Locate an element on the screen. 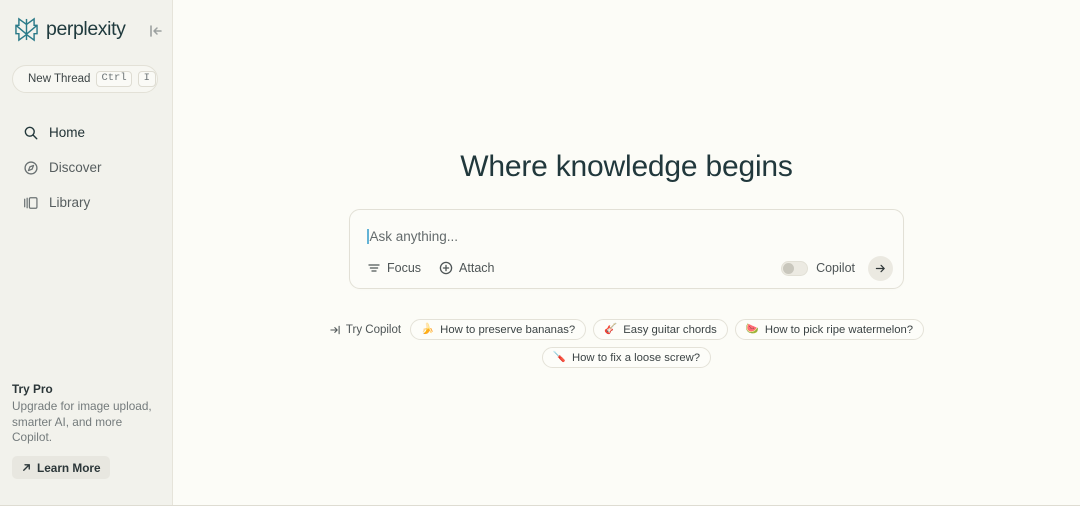 The image size is (1080, 506). text-cursor is located at coordinates (368, 236).